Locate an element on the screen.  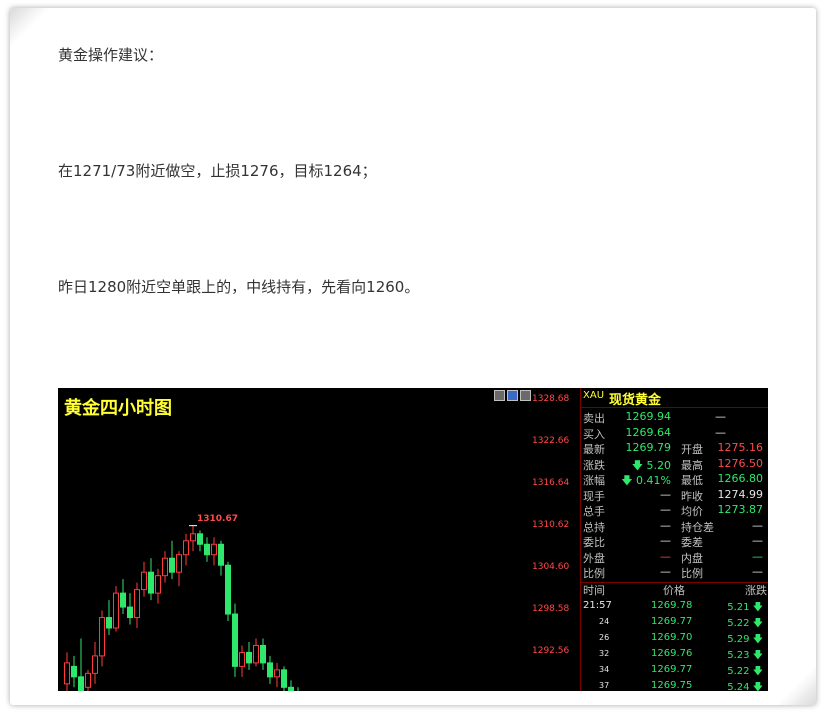
candlestick-plot is located at coordinates (181, 608).